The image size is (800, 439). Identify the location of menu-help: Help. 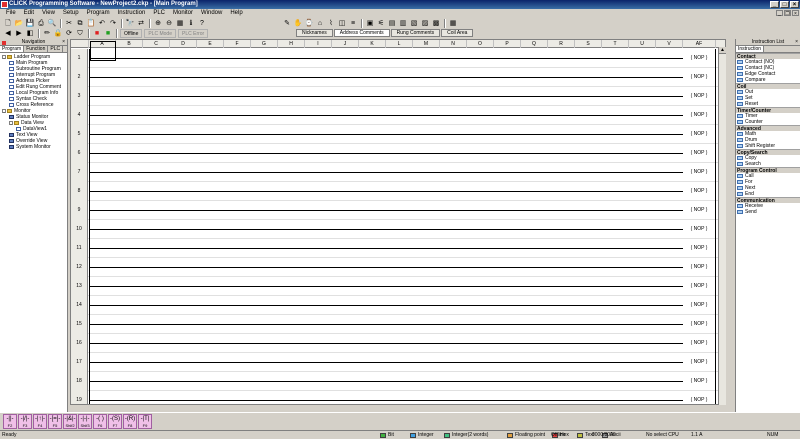
(236, 13).